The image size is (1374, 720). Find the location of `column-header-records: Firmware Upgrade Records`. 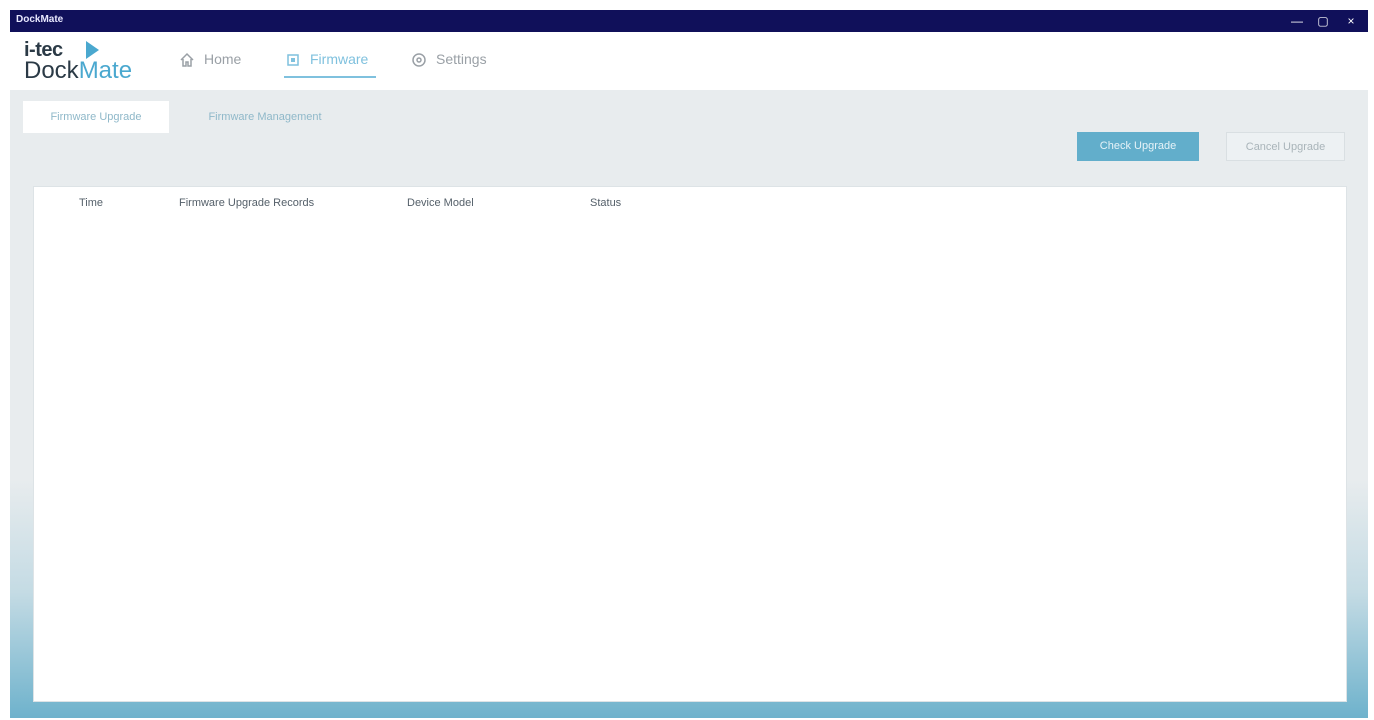

column-header-records: Firmware Upgrade Records is located at coordinates (247, 203).